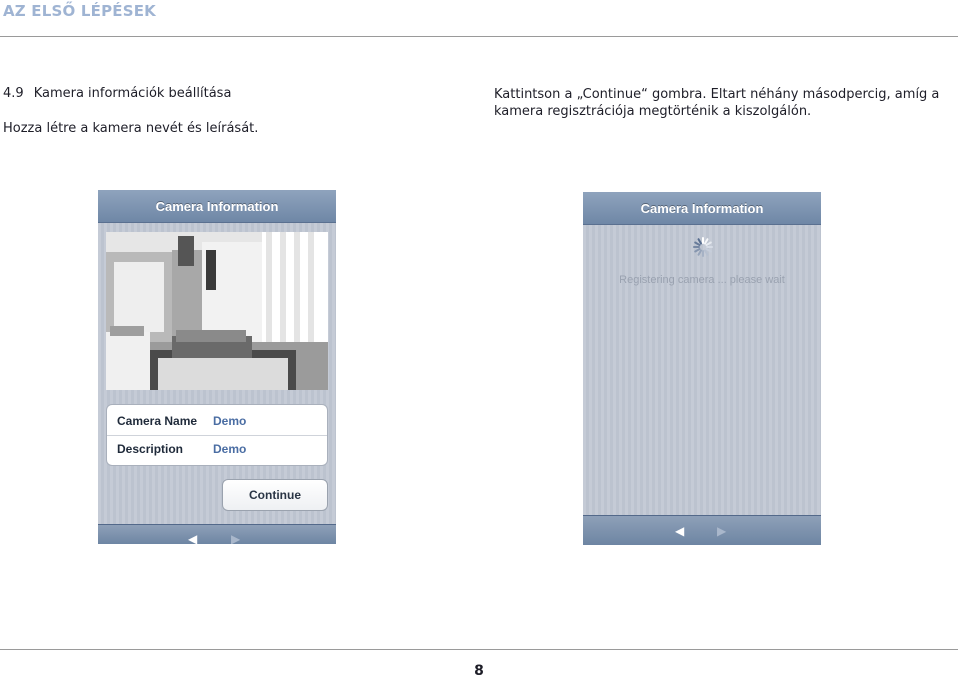  I want to click on description-label: Description, so click(150, 449).